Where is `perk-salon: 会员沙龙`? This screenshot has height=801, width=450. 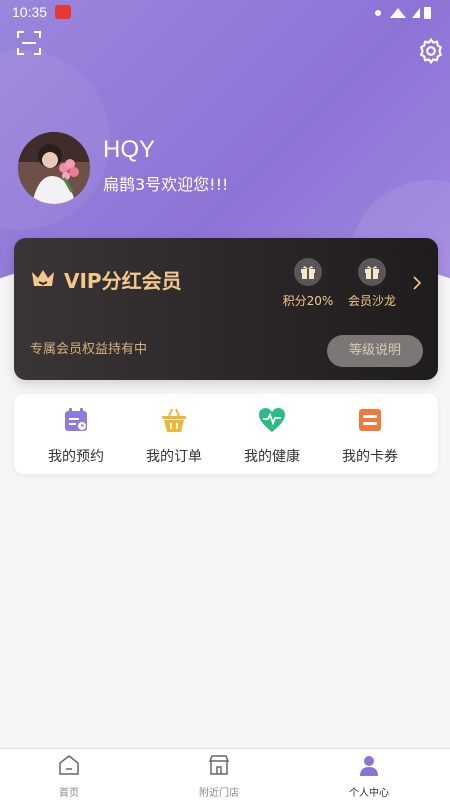
perk-salon: 会员沙龙 is located at coordinates (372, 283).